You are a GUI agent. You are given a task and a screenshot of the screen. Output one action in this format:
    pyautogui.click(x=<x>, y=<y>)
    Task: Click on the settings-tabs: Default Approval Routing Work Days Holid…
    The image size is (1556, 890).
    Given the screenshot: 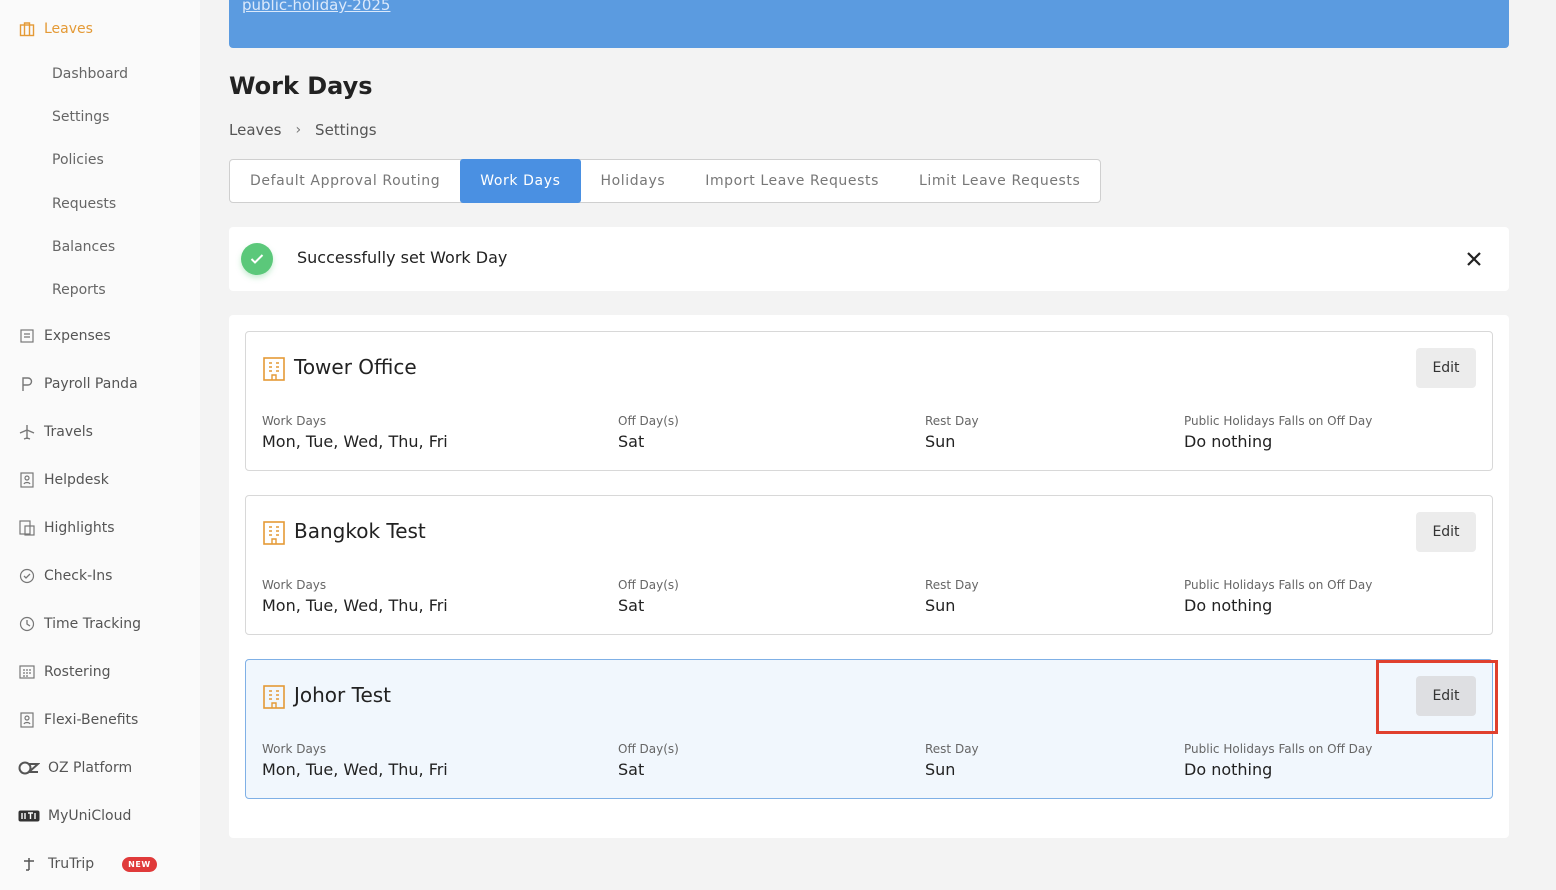 What is the action you would take?
    pyautogui.click(x=665, y=181)
    